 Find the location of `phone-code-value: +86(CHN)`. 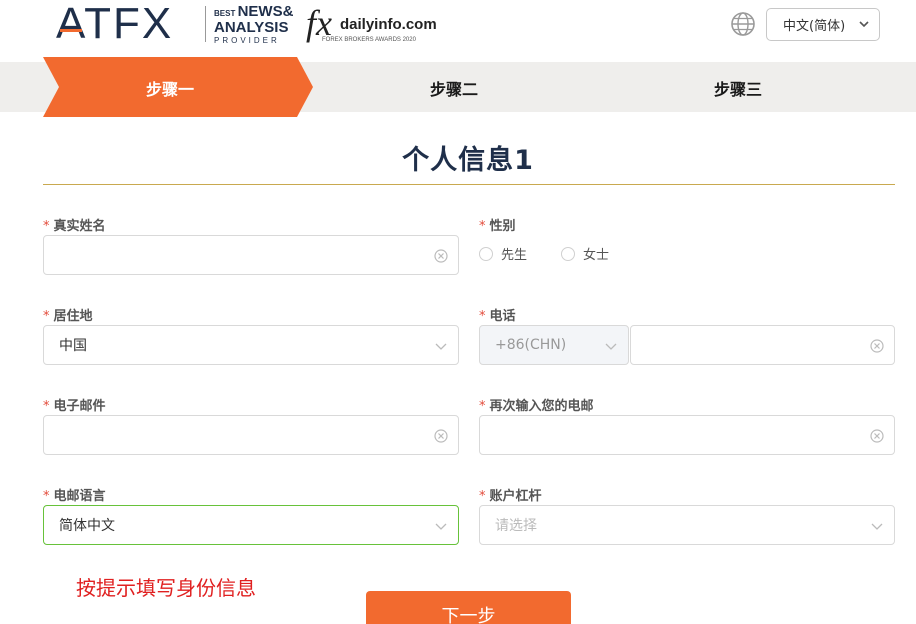

phone-code-value: +86(CHN) is located at coordinates (531, 345).